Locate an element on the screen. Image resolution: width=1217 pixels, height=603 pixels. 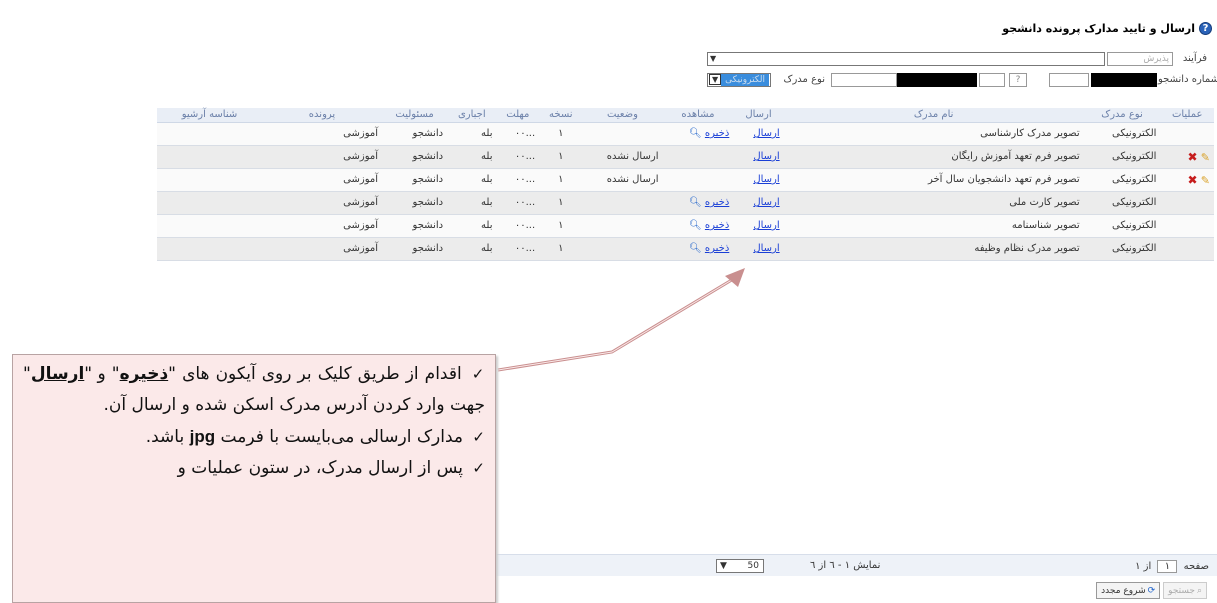
restart-button: ⟳ شروع مجدد is located at coordinates (1128, 590).